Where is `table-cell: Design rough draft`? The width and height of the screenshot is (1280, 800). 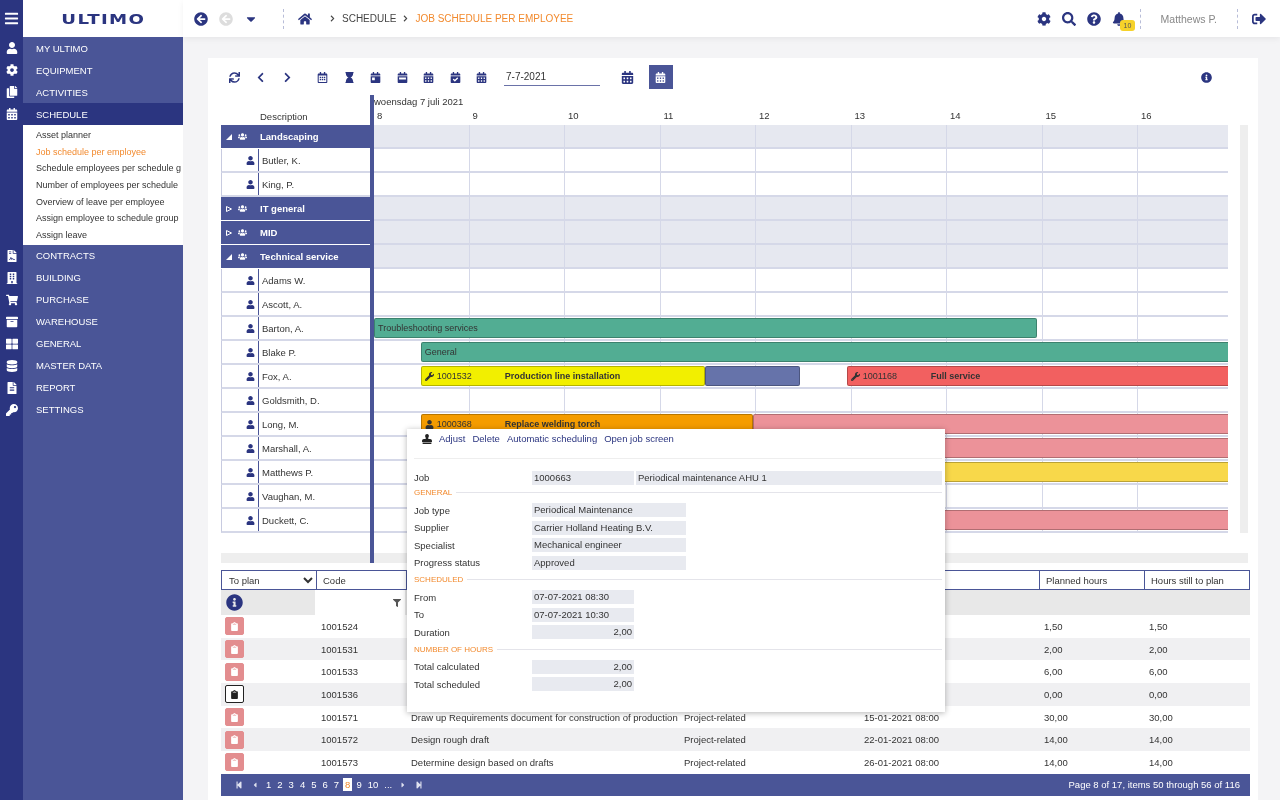 table-cell: Design rough draft is located at coordinates (450, 740).